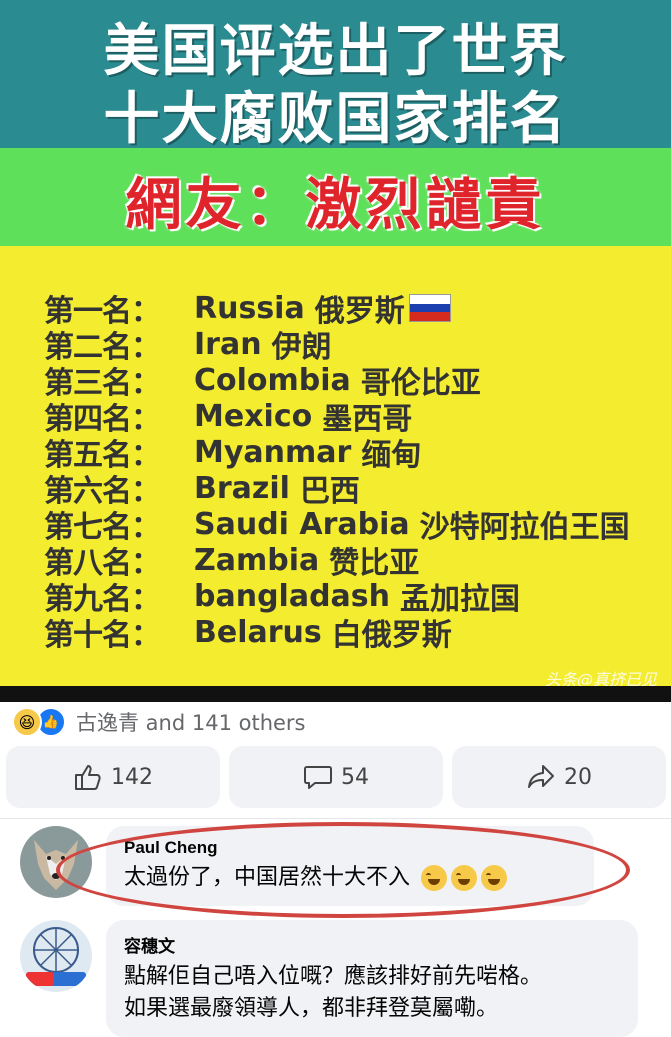  Describe the element at coordinates (541, 776) in the screenshot. I see `share-arrow-icon` at that location.